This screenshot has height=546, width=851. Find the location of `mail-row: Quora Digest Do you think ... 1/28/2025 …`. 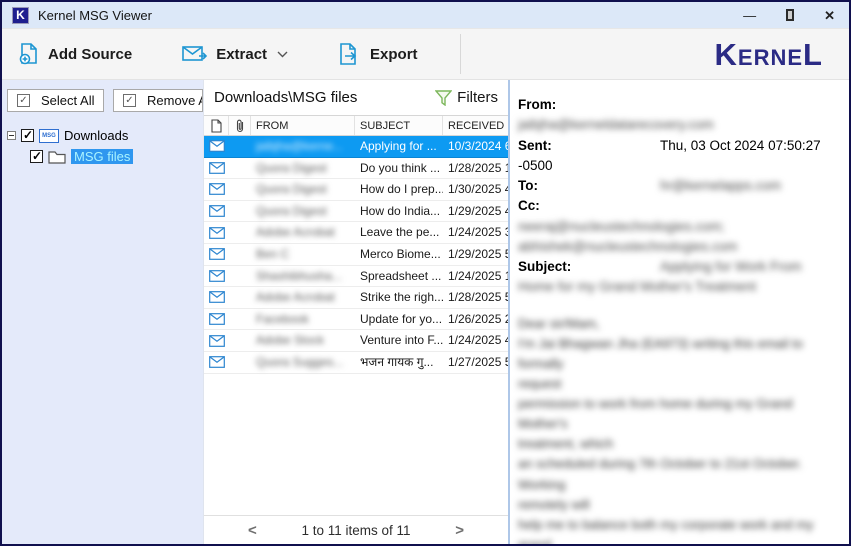

mail-row: Quora Digest Do you think ... 1/28/2025 … is located at coordinates (356, 169).